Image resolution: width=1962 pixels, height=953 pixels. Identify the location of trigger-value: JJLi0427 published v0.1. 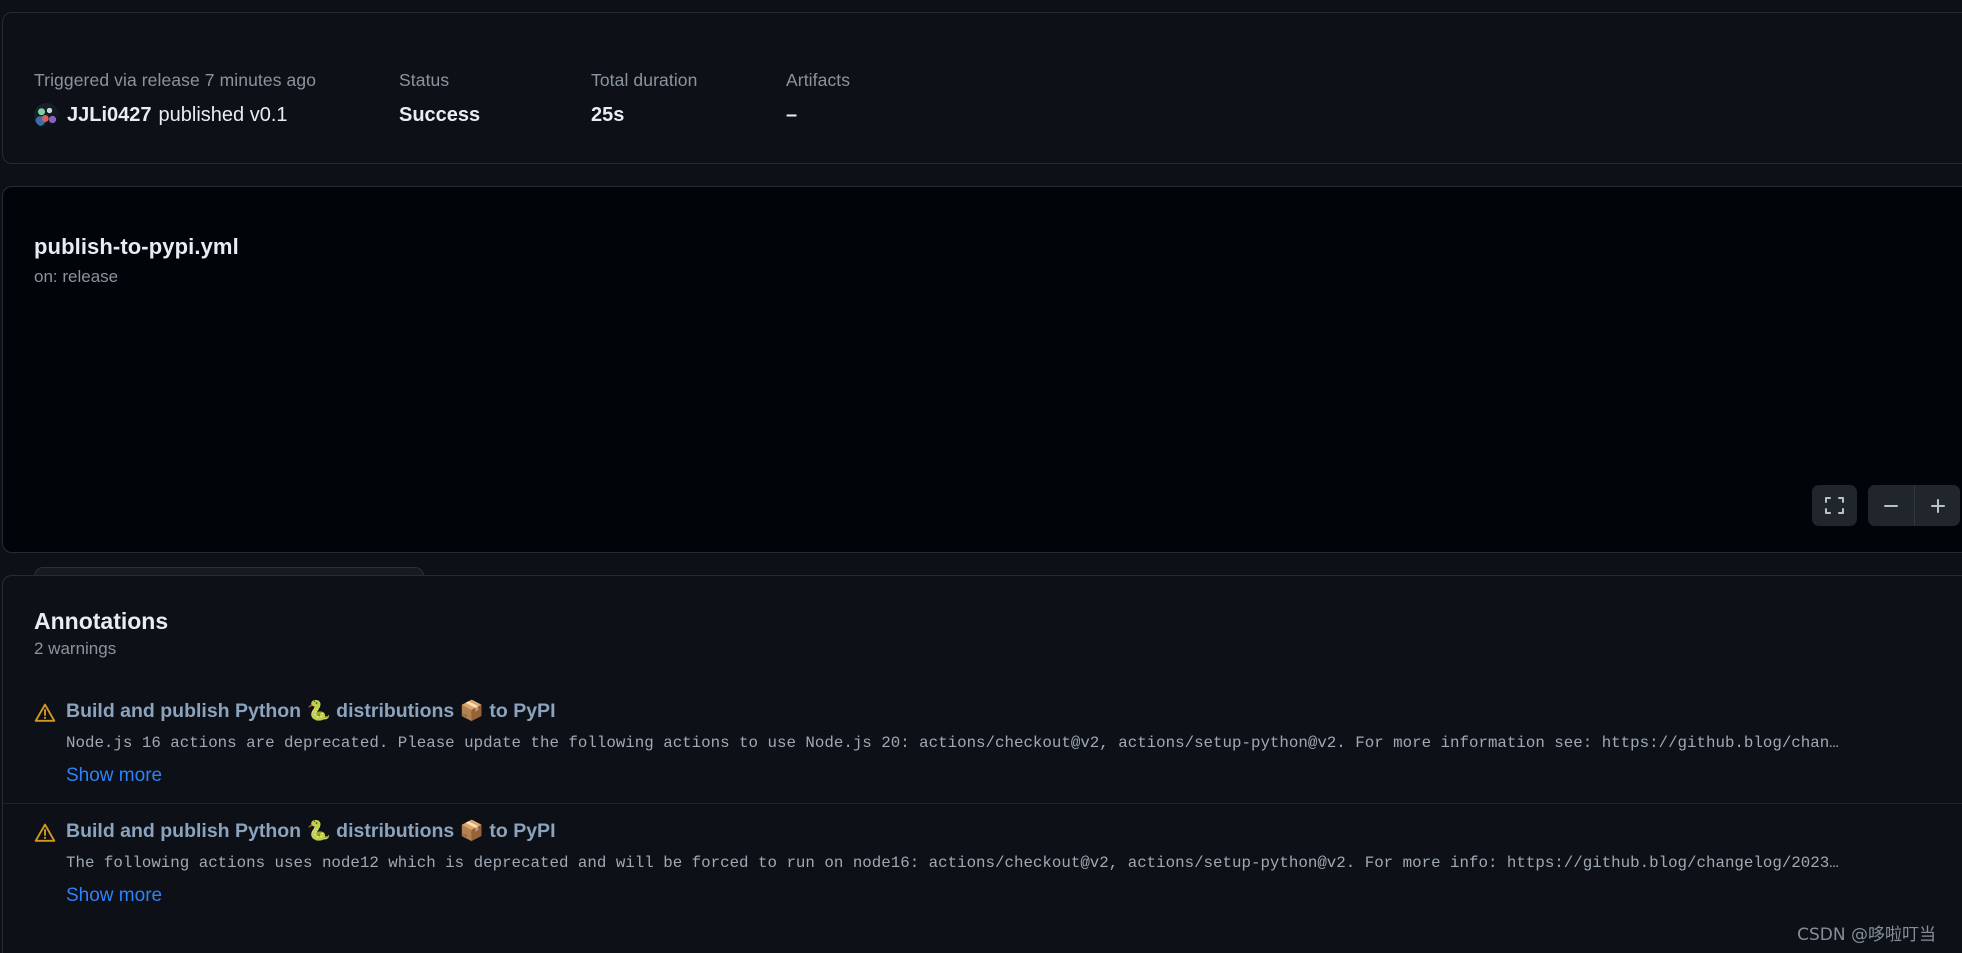
(216, 115).